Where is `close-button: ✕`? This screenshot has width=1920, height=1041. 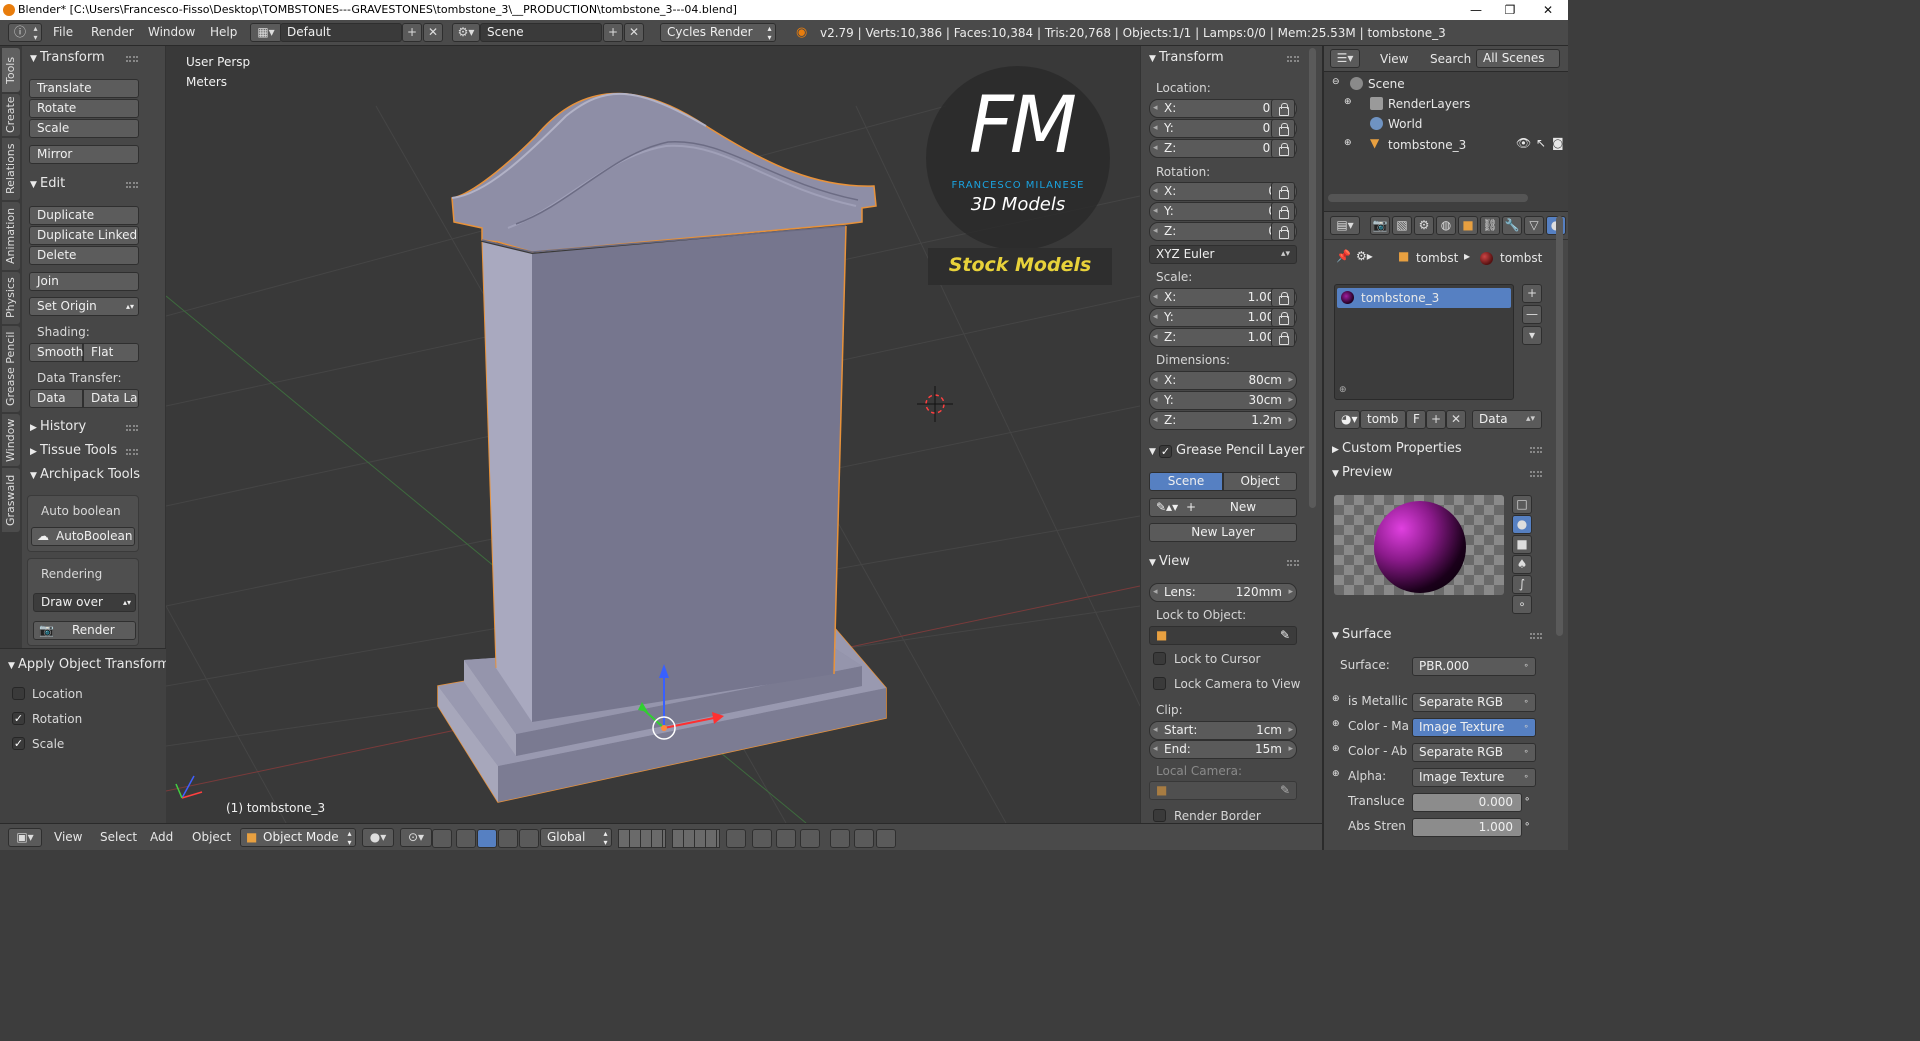 close-button: ✕ is located at coordinates (1548, 10).